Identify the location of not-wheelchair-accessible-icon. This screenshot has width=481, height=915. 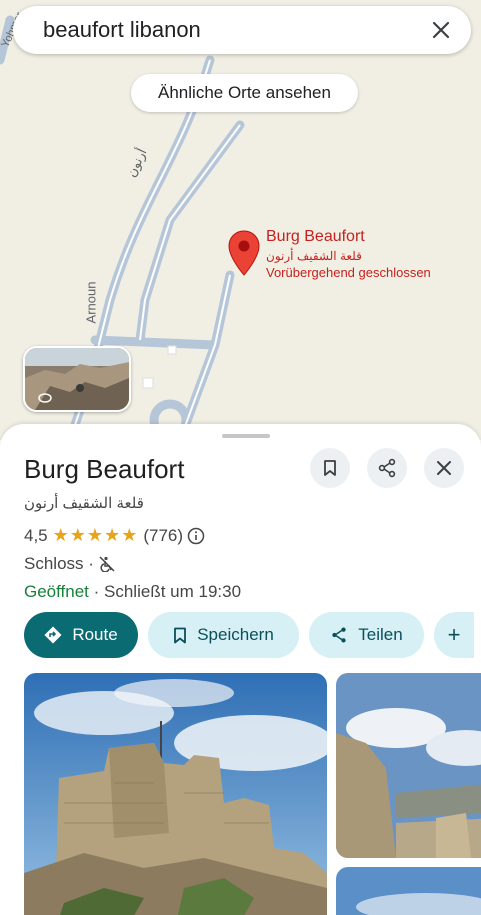
(107, 564).